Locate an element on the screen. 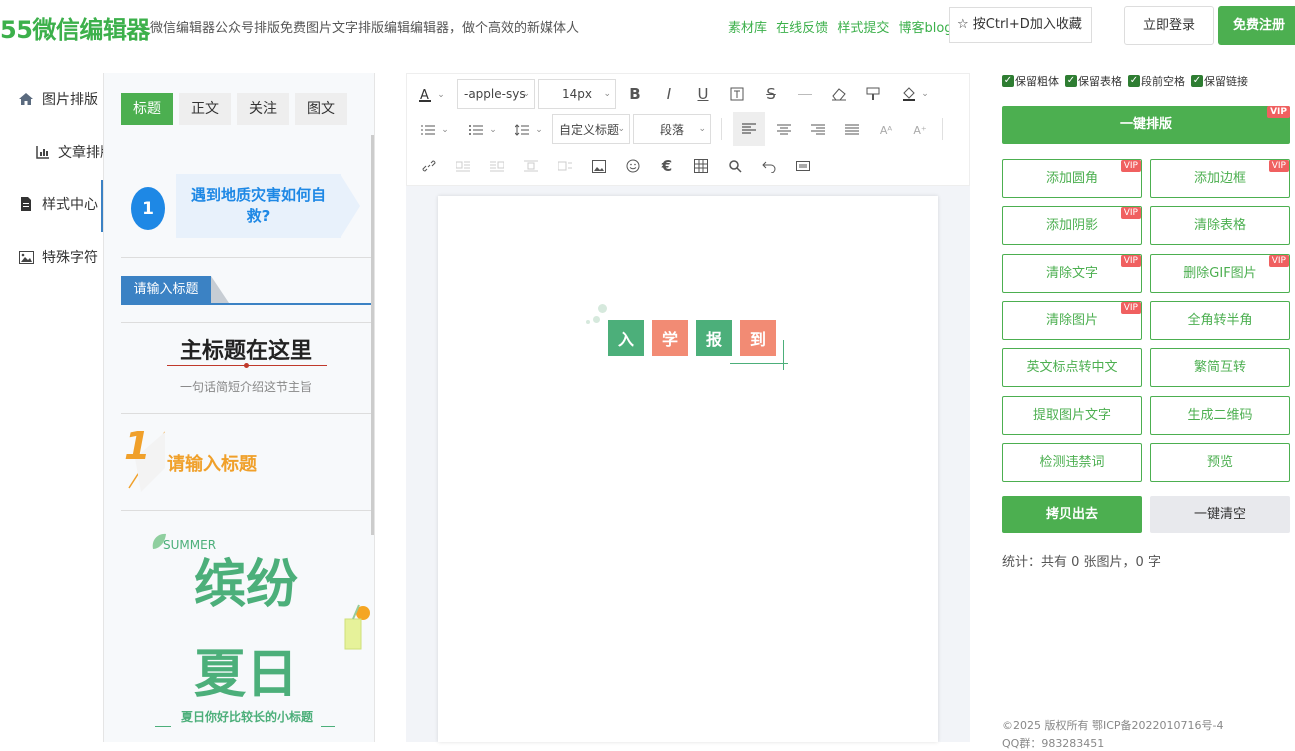 Image resolution: width=1295 pixels, height=751 pixels. italic-button: I is located at coordinates (669, 94).